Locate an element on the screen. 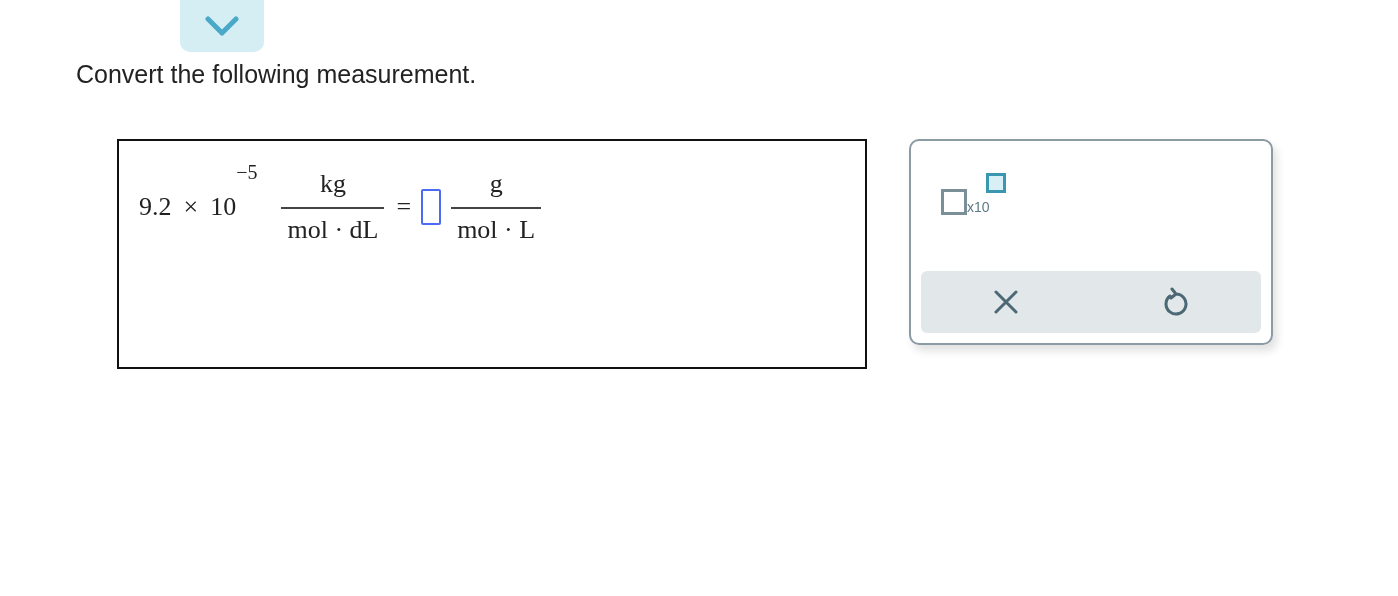 The image size is (1398, 596). answer-field is located at coordinates (431, 207).